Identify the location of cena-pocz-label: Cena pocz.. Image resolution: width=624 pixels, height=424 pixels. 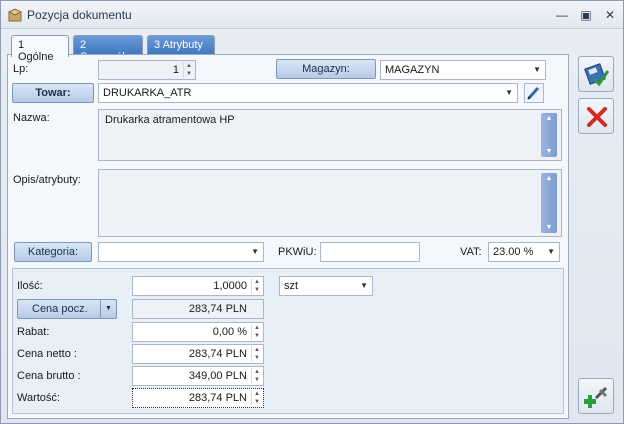
(60, 309).